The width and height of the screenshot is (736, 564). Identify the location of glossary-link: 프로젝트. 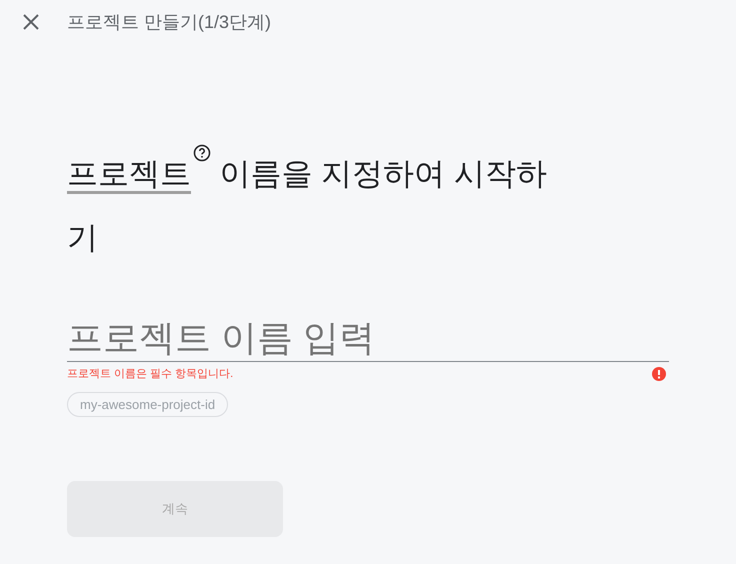
(129, 175).